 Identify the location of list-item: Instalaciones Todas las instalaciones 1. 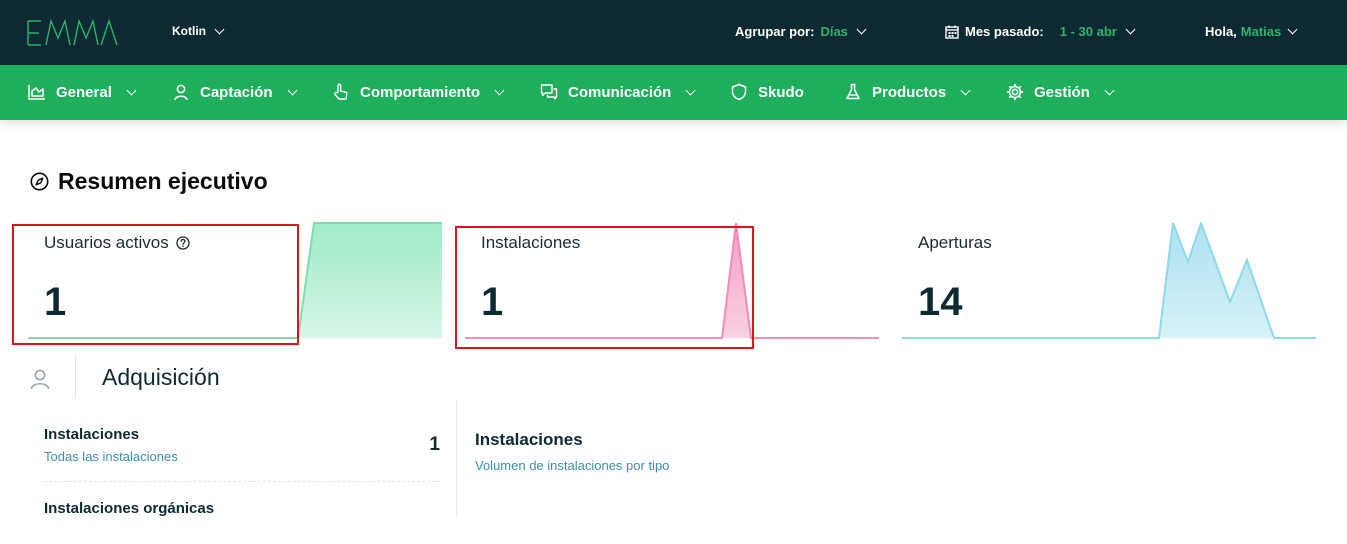
(242, 451).